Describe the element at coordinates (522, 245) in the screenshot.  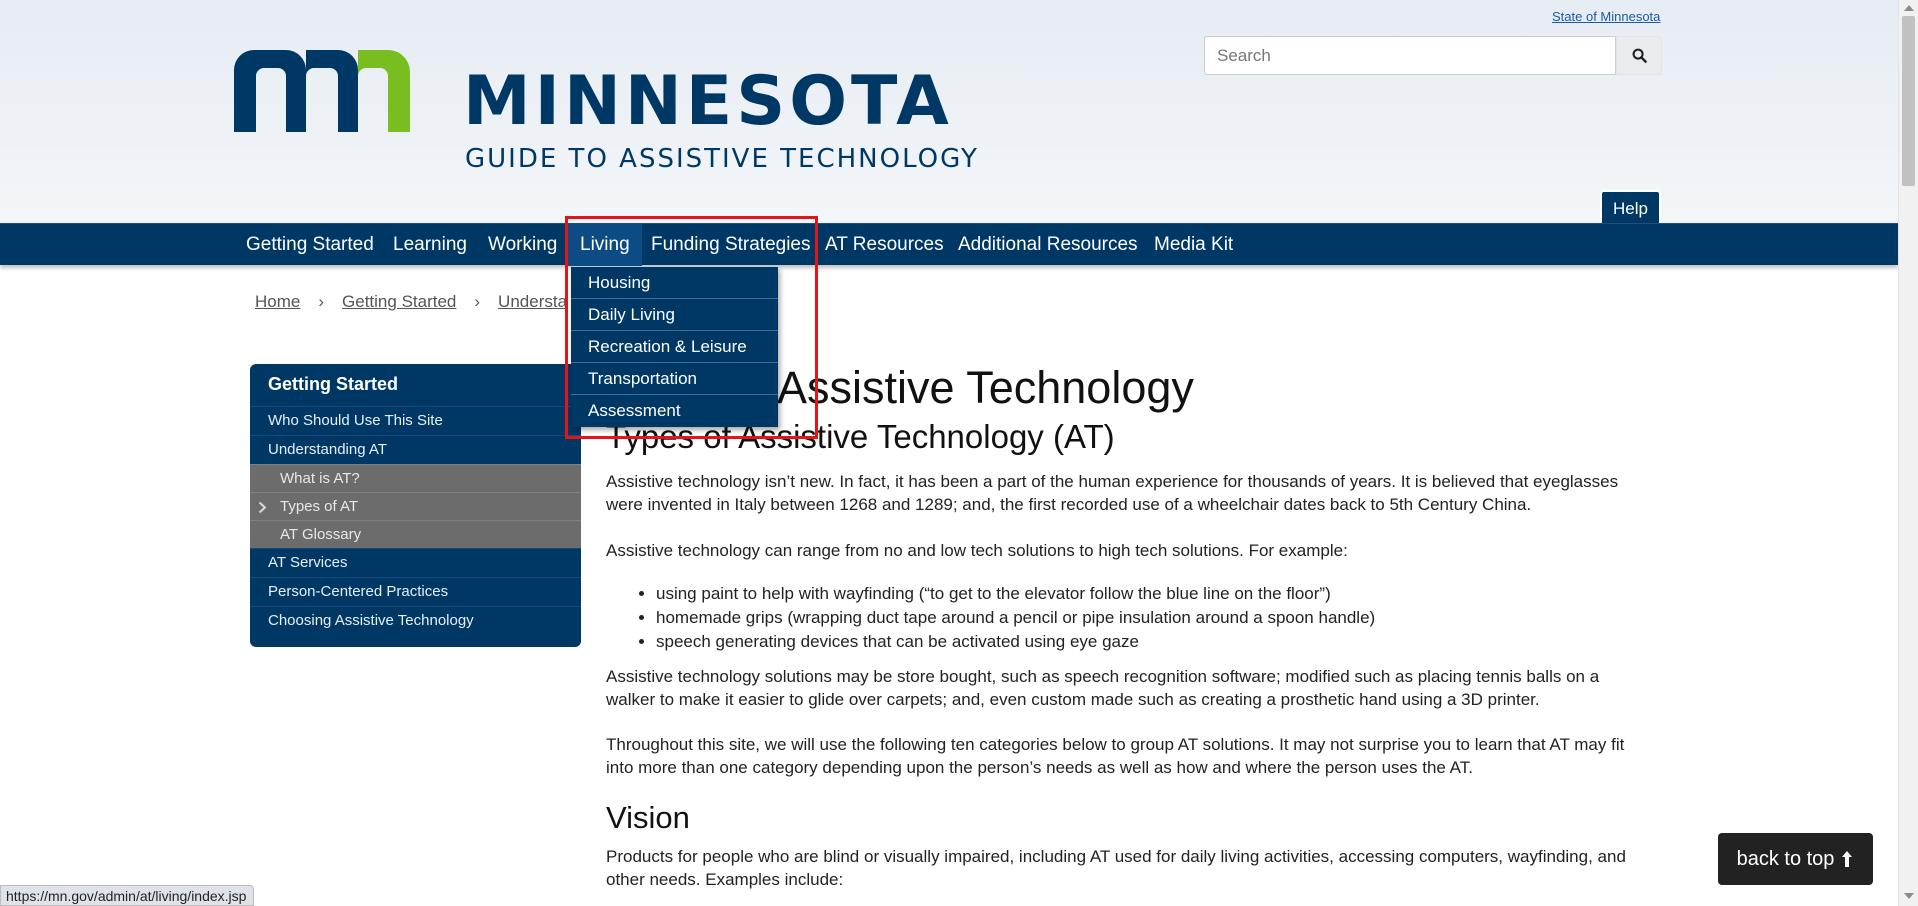
I see `nav-working: Working` at that location.